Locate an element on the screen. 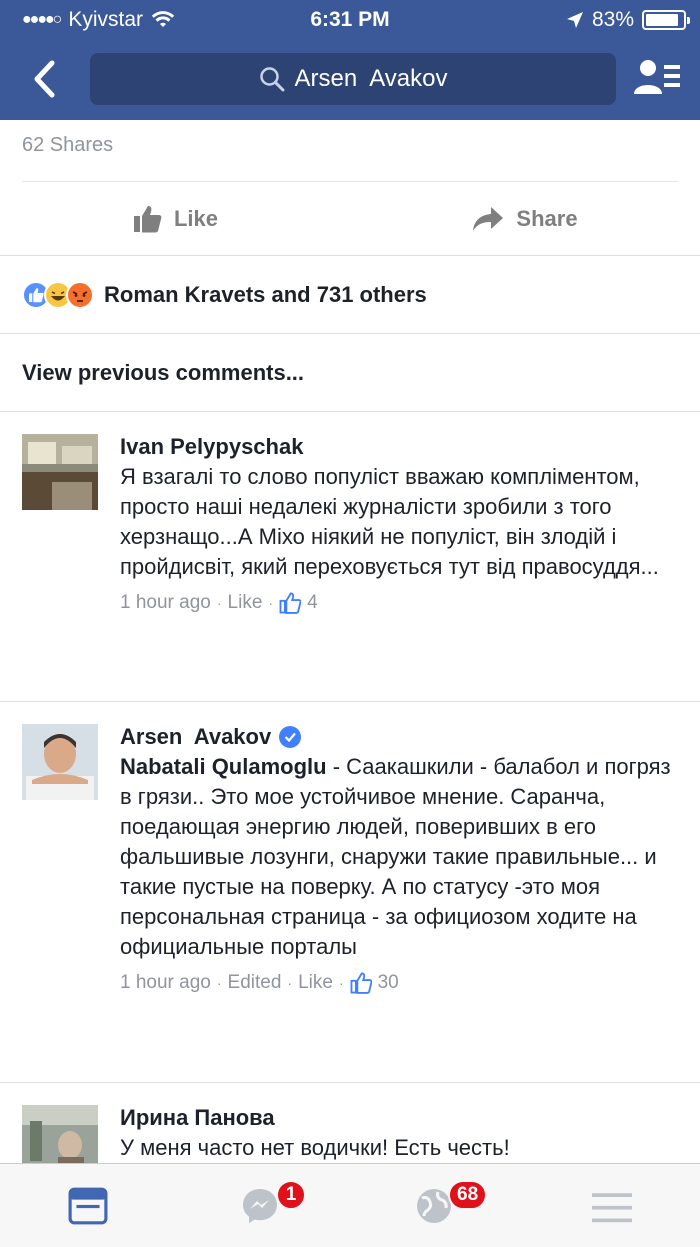 The width and height of the screenshot is (700, 1247). battery-group: 83% is located at coordinates (628, 20).